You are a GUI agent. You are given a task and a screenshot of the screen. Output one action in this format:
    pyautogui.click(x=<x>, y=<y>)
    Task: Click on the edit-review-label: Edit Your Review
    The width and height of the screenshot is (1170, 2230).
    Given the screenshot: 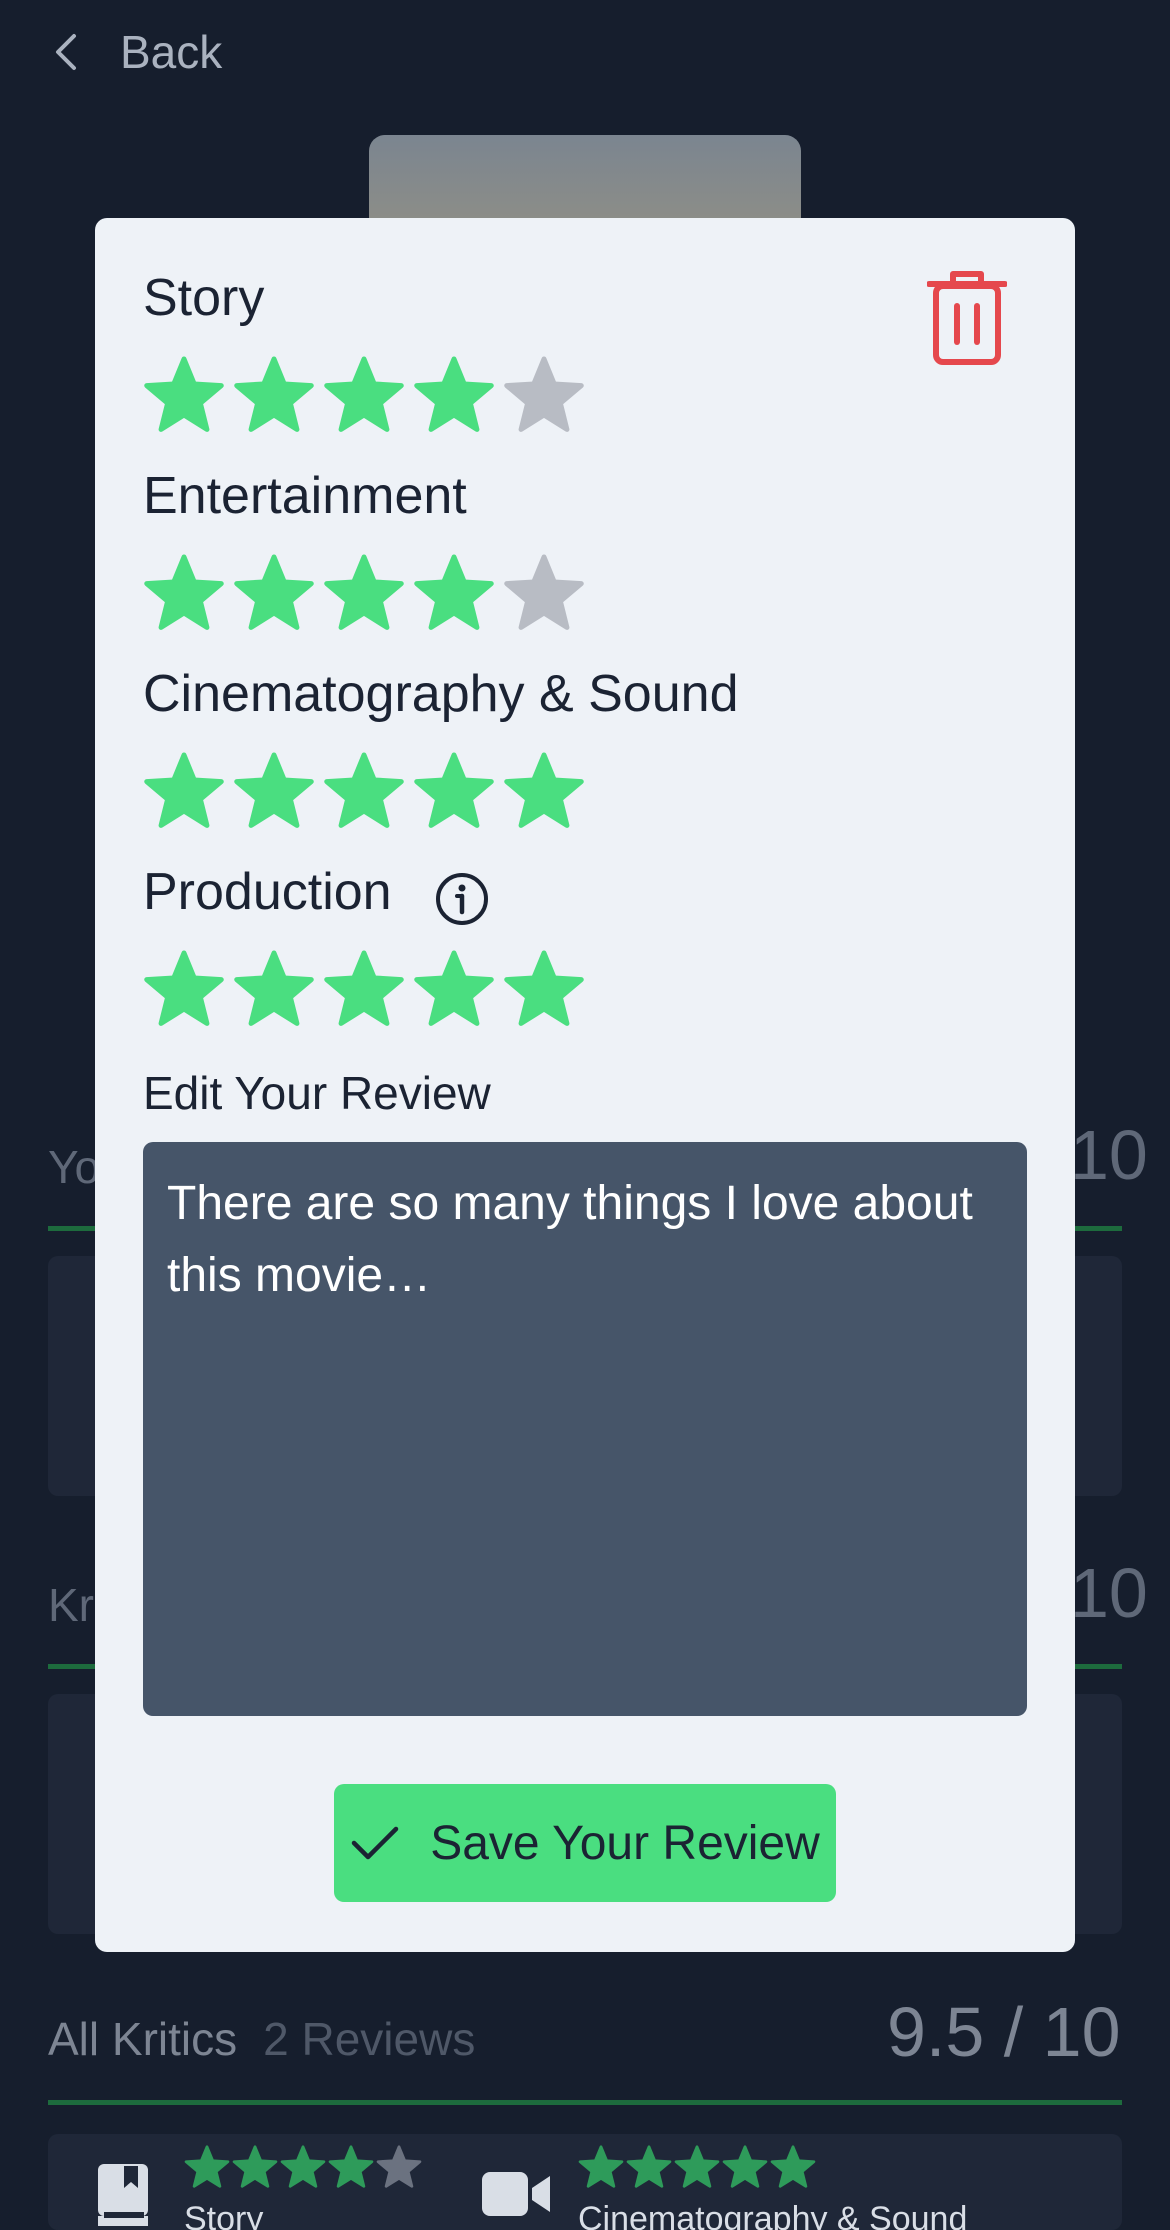 What is the action you would take?
    pyautogui.click(x=317, y=1093)
    